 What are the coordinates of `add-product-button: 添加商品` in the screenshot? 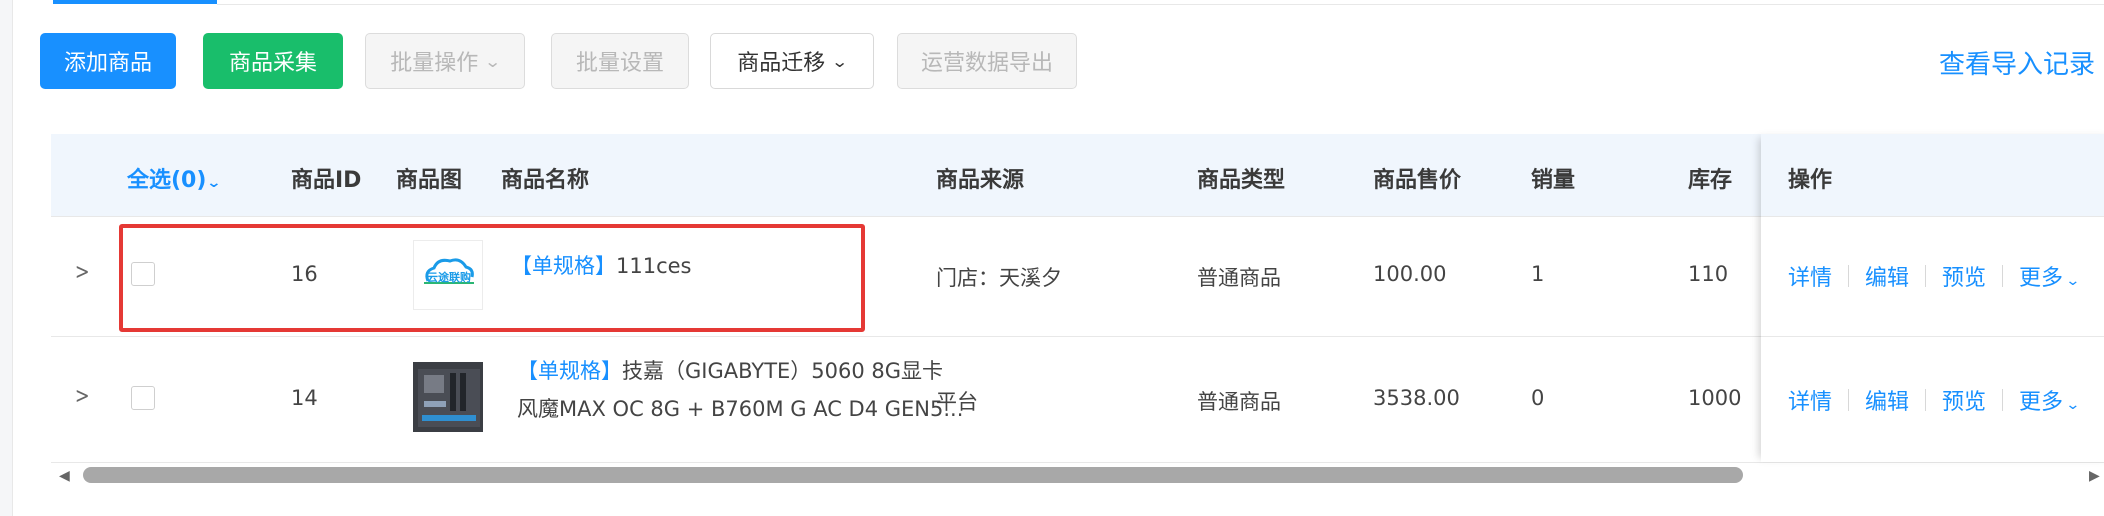 It's located at (108, 61).